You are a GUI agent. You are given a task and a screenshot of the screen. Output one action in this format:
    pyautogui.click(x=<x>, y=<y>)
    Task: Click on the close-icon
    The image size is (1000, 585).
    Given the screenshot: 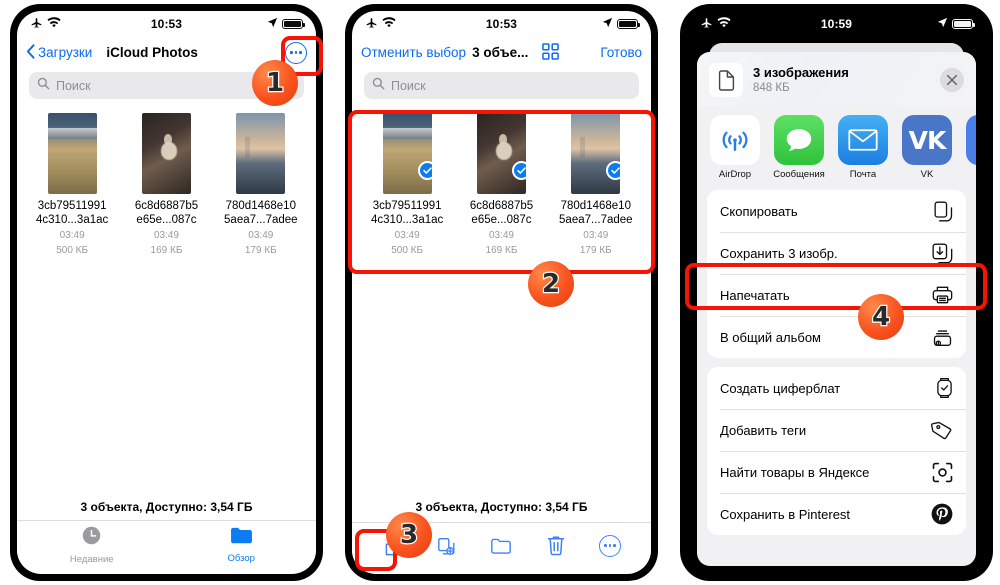 What is the action you would take?
    pyautogui.click(x=952, y=80)
    